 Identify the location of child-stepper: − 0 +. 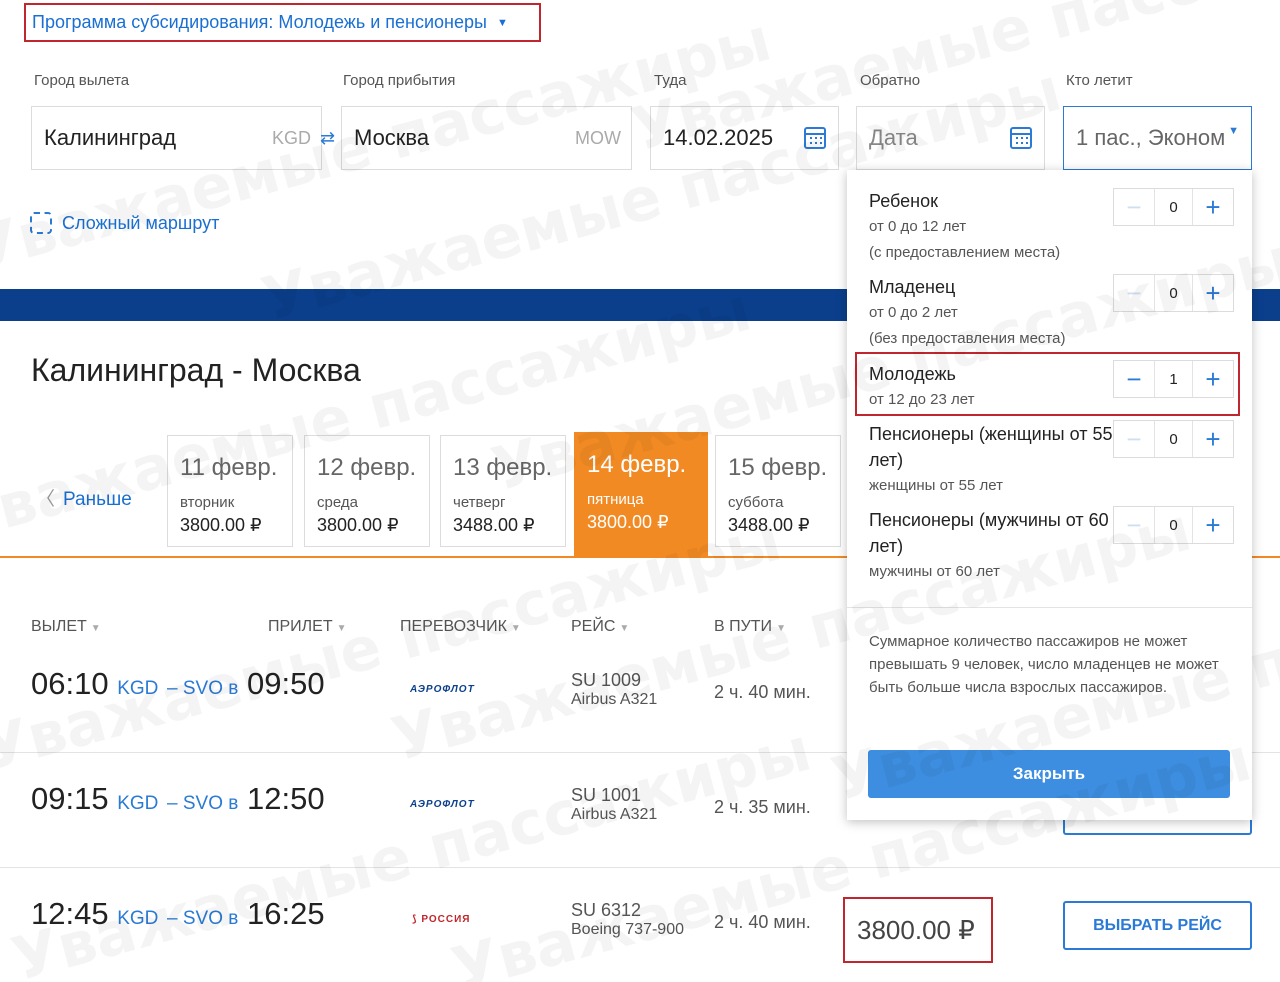
(1173, 207).